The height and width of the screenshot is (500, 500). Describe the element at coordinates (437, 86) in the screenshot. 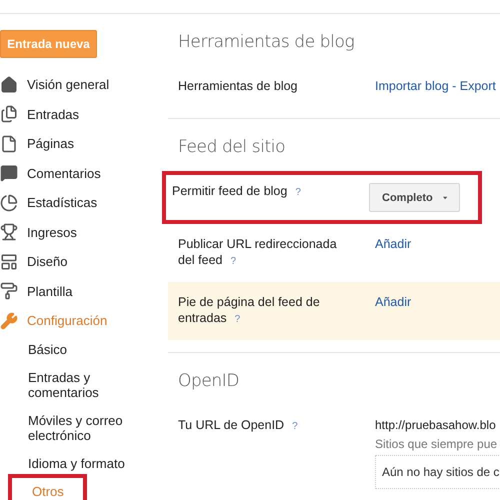

I see `add-link: Importar blog - Export` at that location.